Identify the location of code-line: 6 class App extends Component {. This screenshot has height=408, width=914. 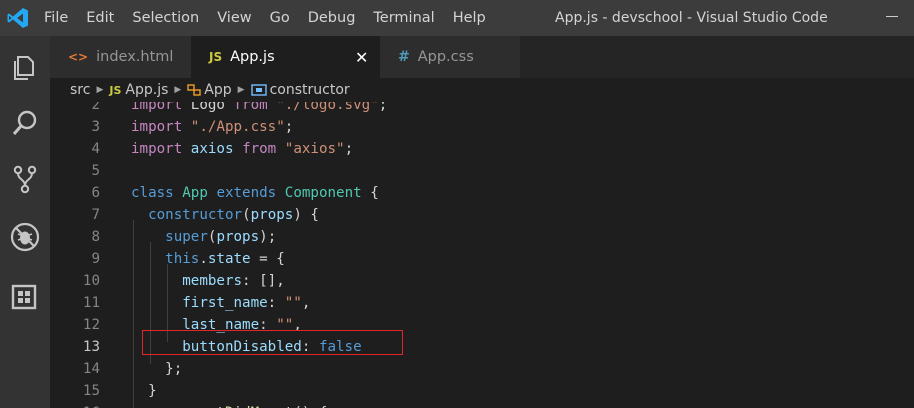
(482, 193).